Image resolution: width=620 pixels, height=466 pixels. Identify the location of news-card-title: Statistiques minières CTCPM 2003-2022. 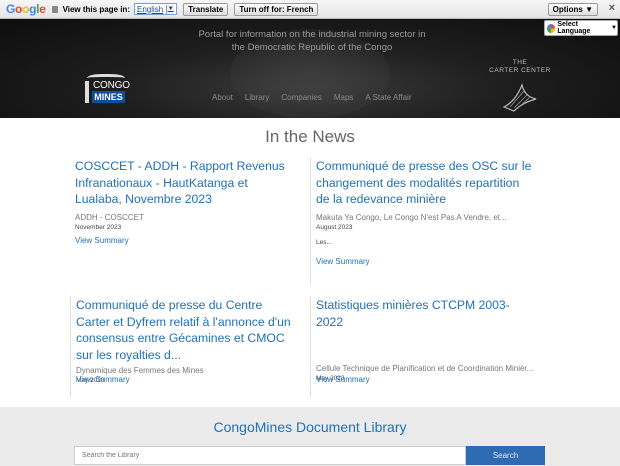
(426, 313).